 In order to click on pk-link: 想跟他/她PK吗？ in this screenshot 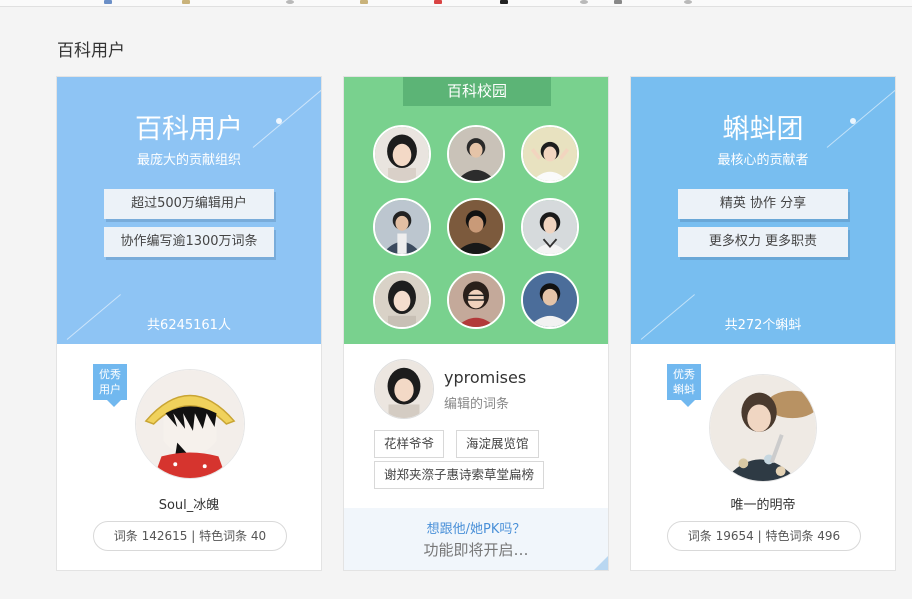, I will do `click(476, 527)`.